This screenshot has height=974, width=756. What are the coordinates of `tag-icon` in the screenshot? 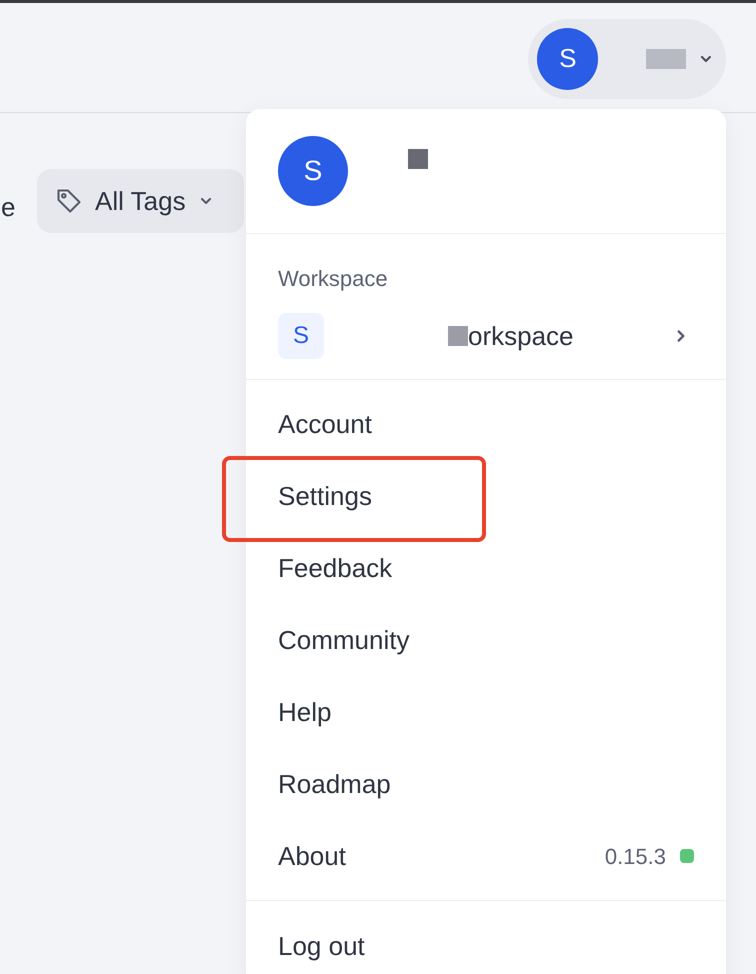 It's located at (69, 201).